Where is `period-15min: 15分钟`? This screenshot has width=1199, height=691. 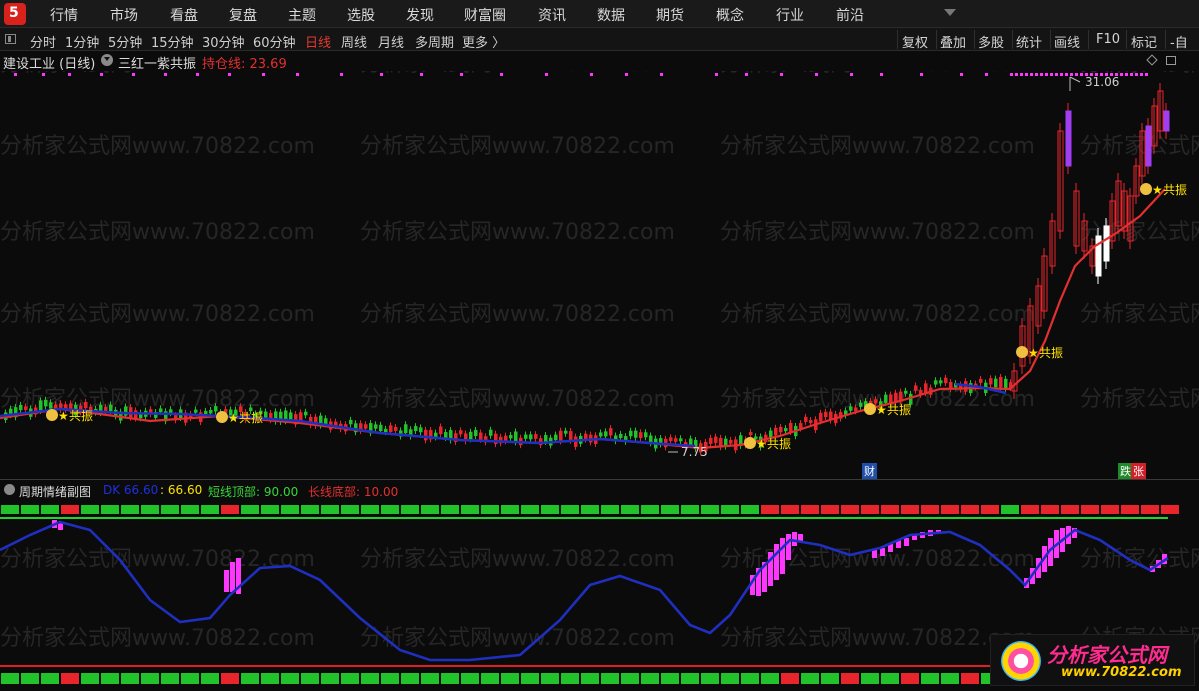
period-15min: 15分钟 is located at coordinates (172, 41).